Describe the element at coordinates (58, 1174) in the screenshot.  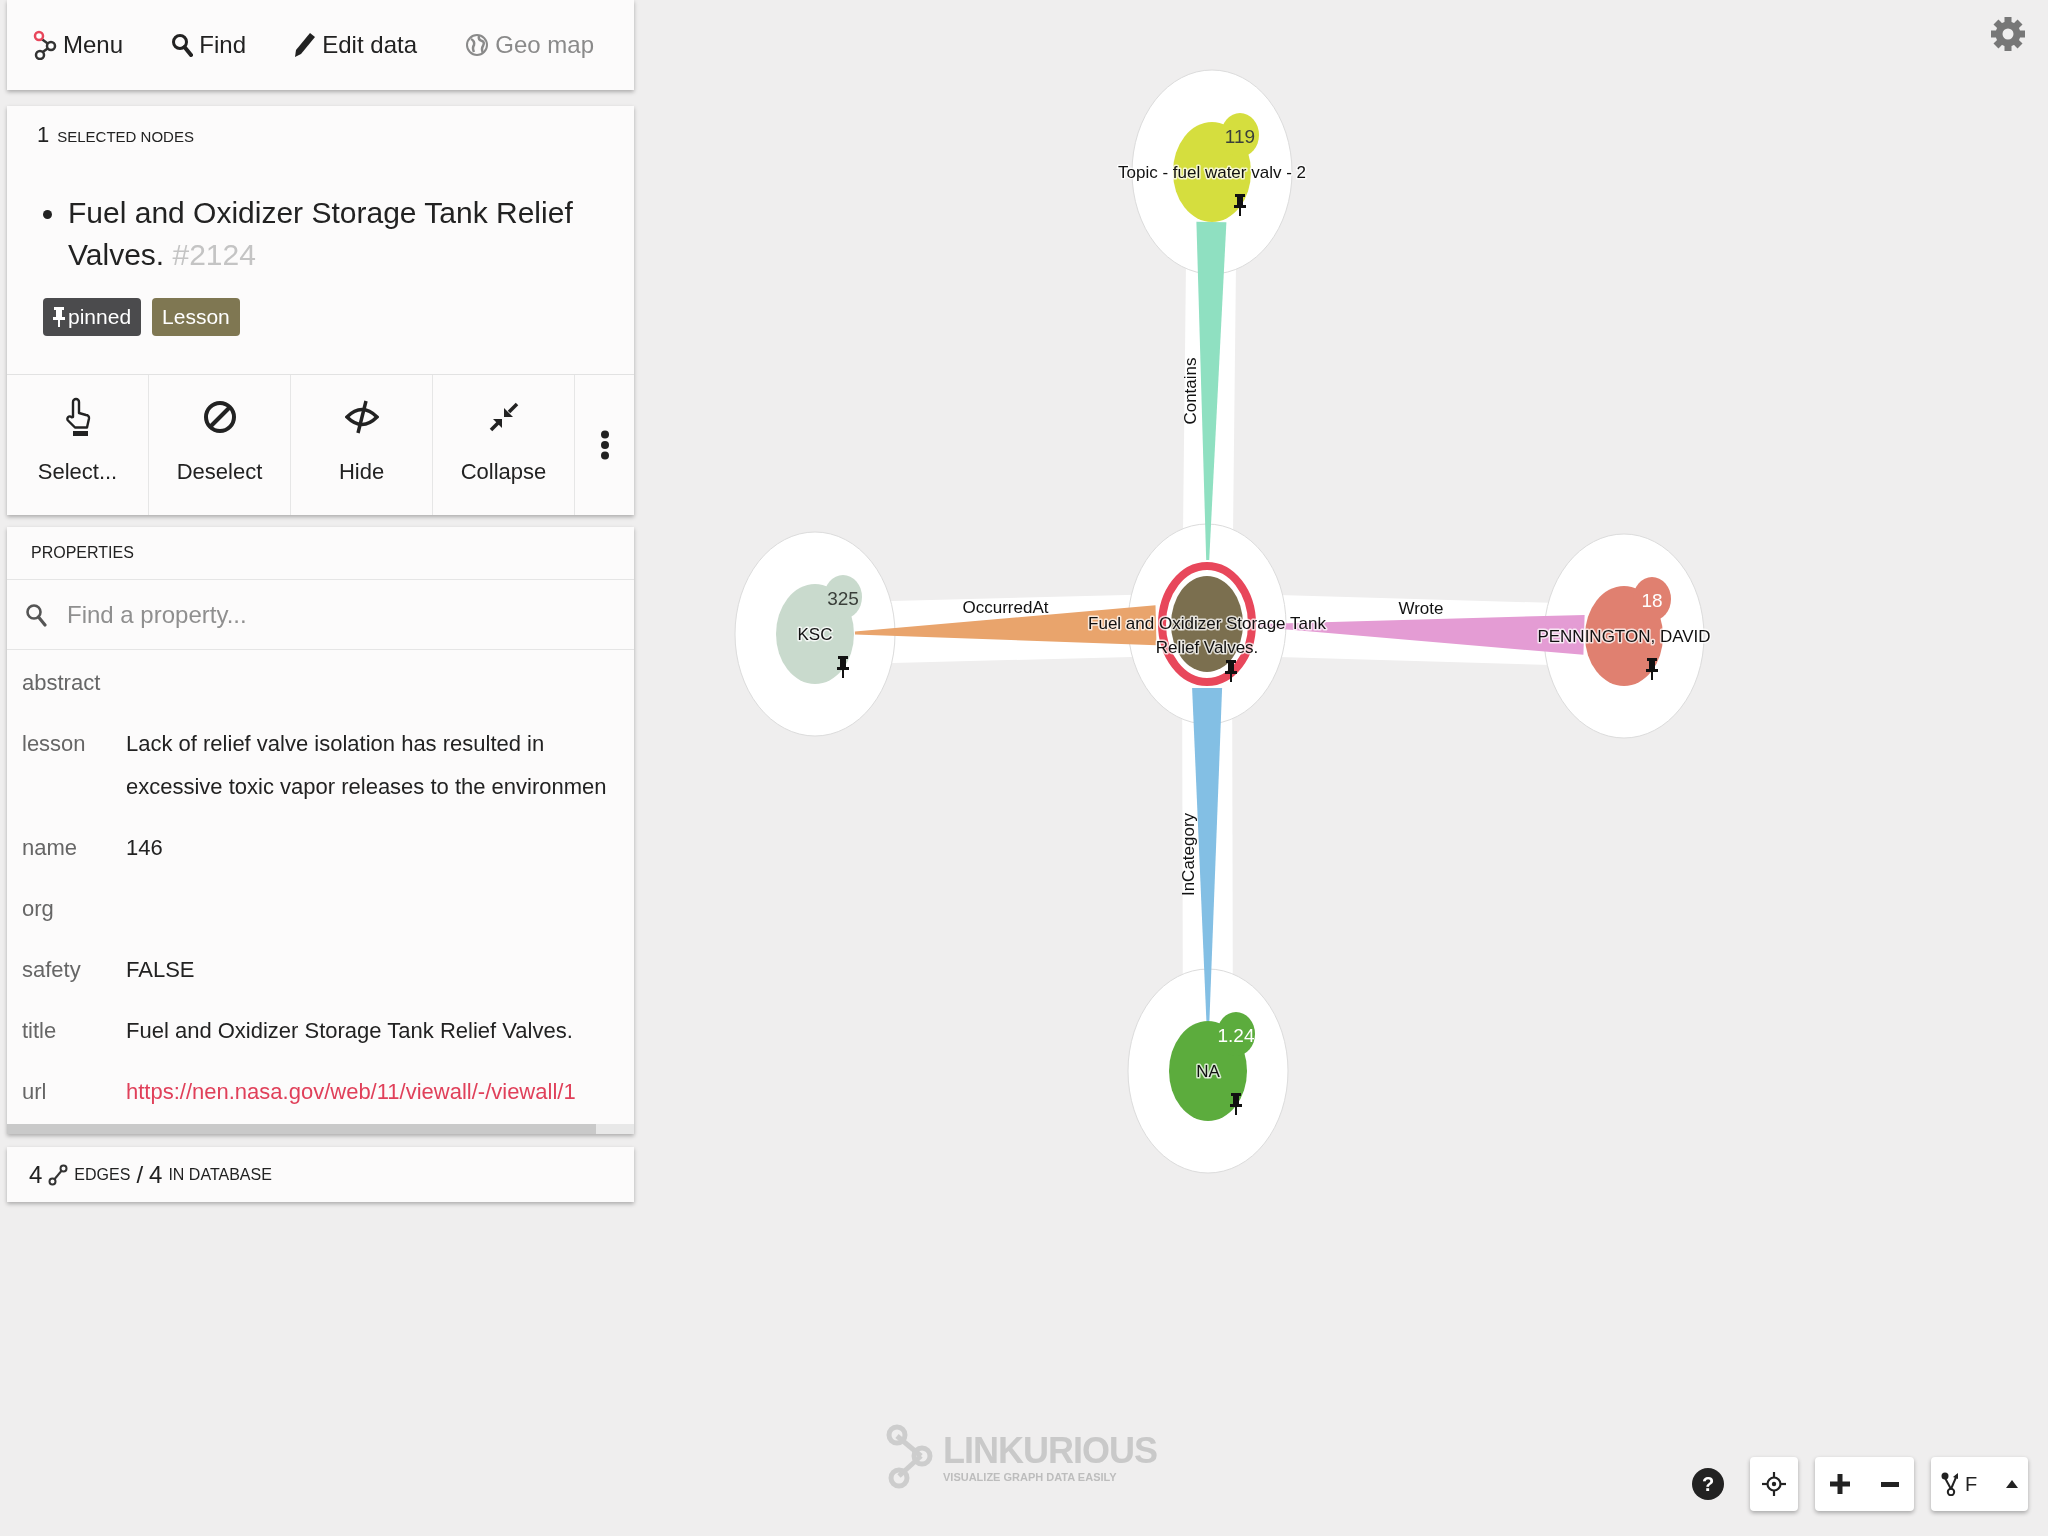
I see `edge-icon` at that location.